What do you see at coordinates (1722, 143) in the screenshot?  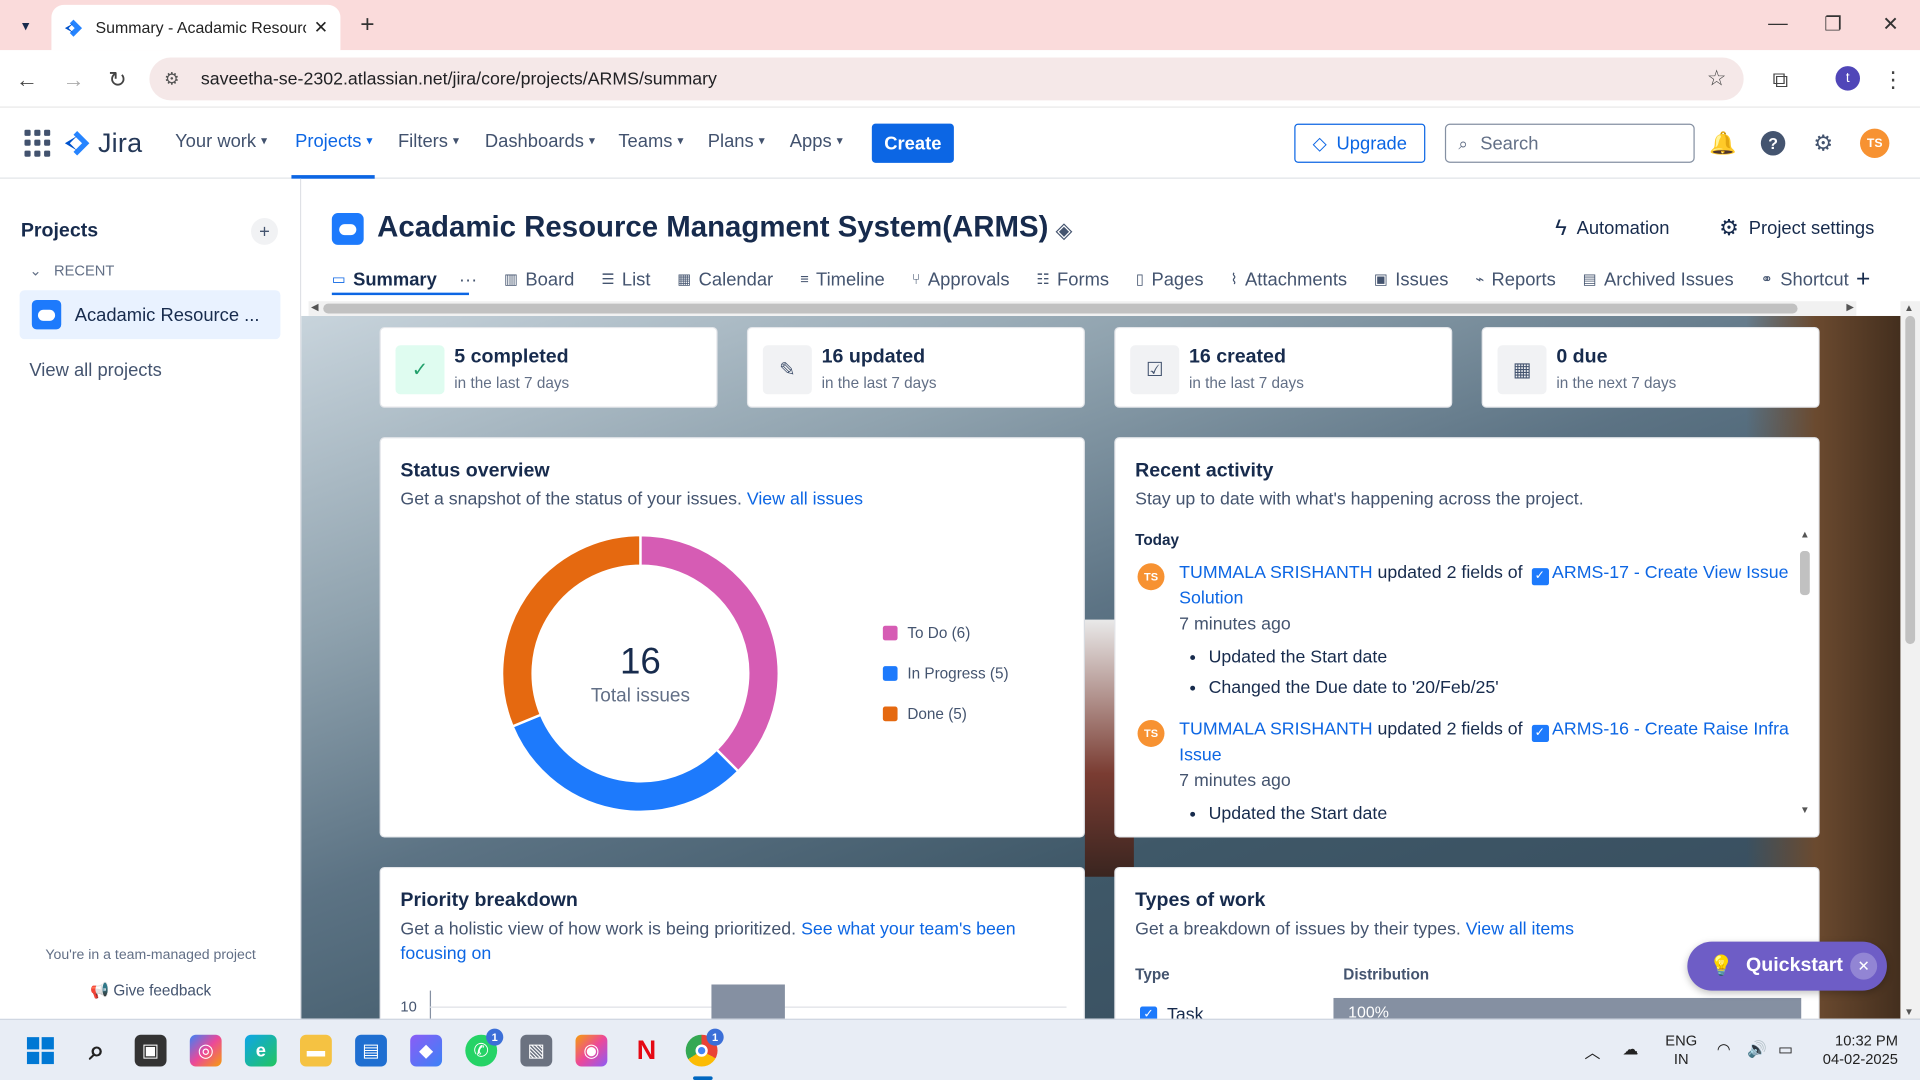 I see `notifications-icon: 🔔` at bounding box center [1722, 143].